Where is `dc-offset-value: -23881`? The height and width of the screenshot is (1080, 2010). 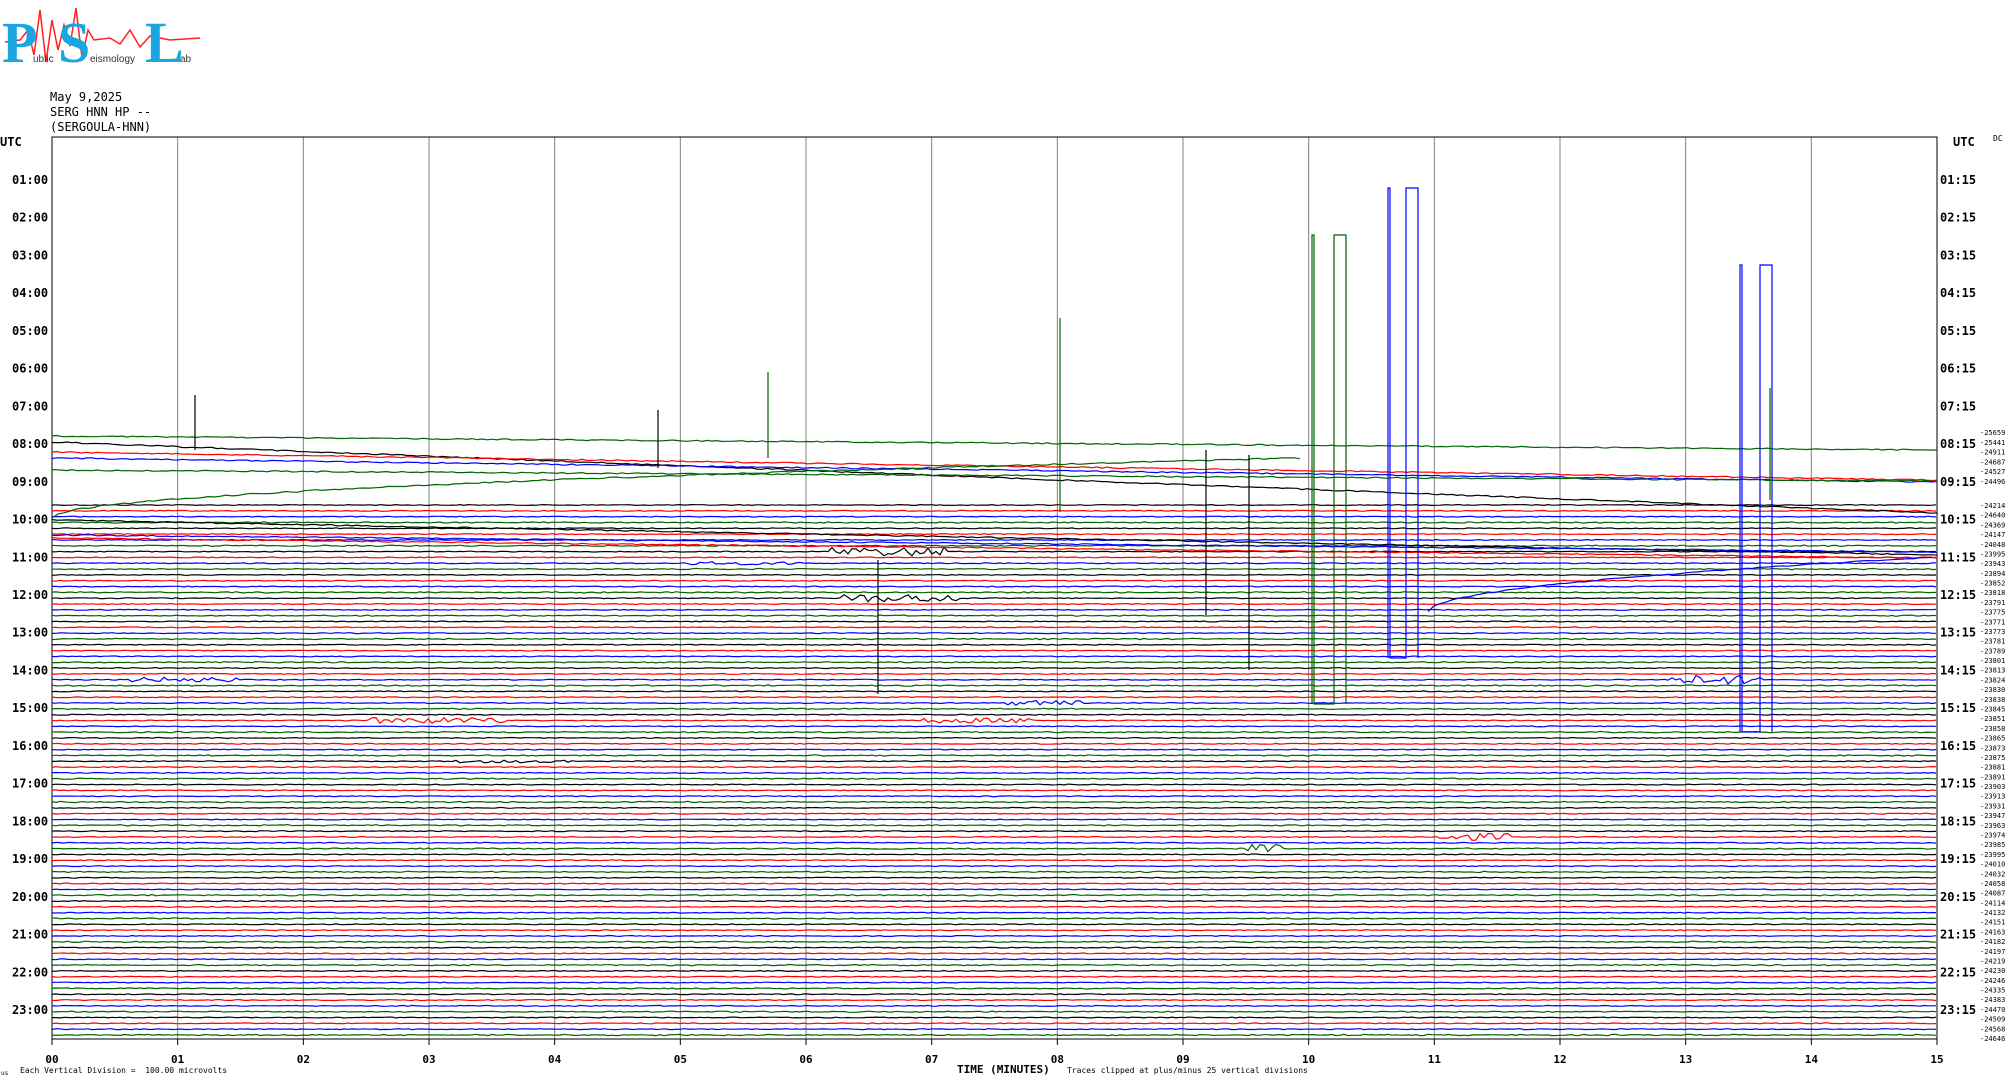 dc-offset-value: -23881 is located at coordinates (1992, 768).